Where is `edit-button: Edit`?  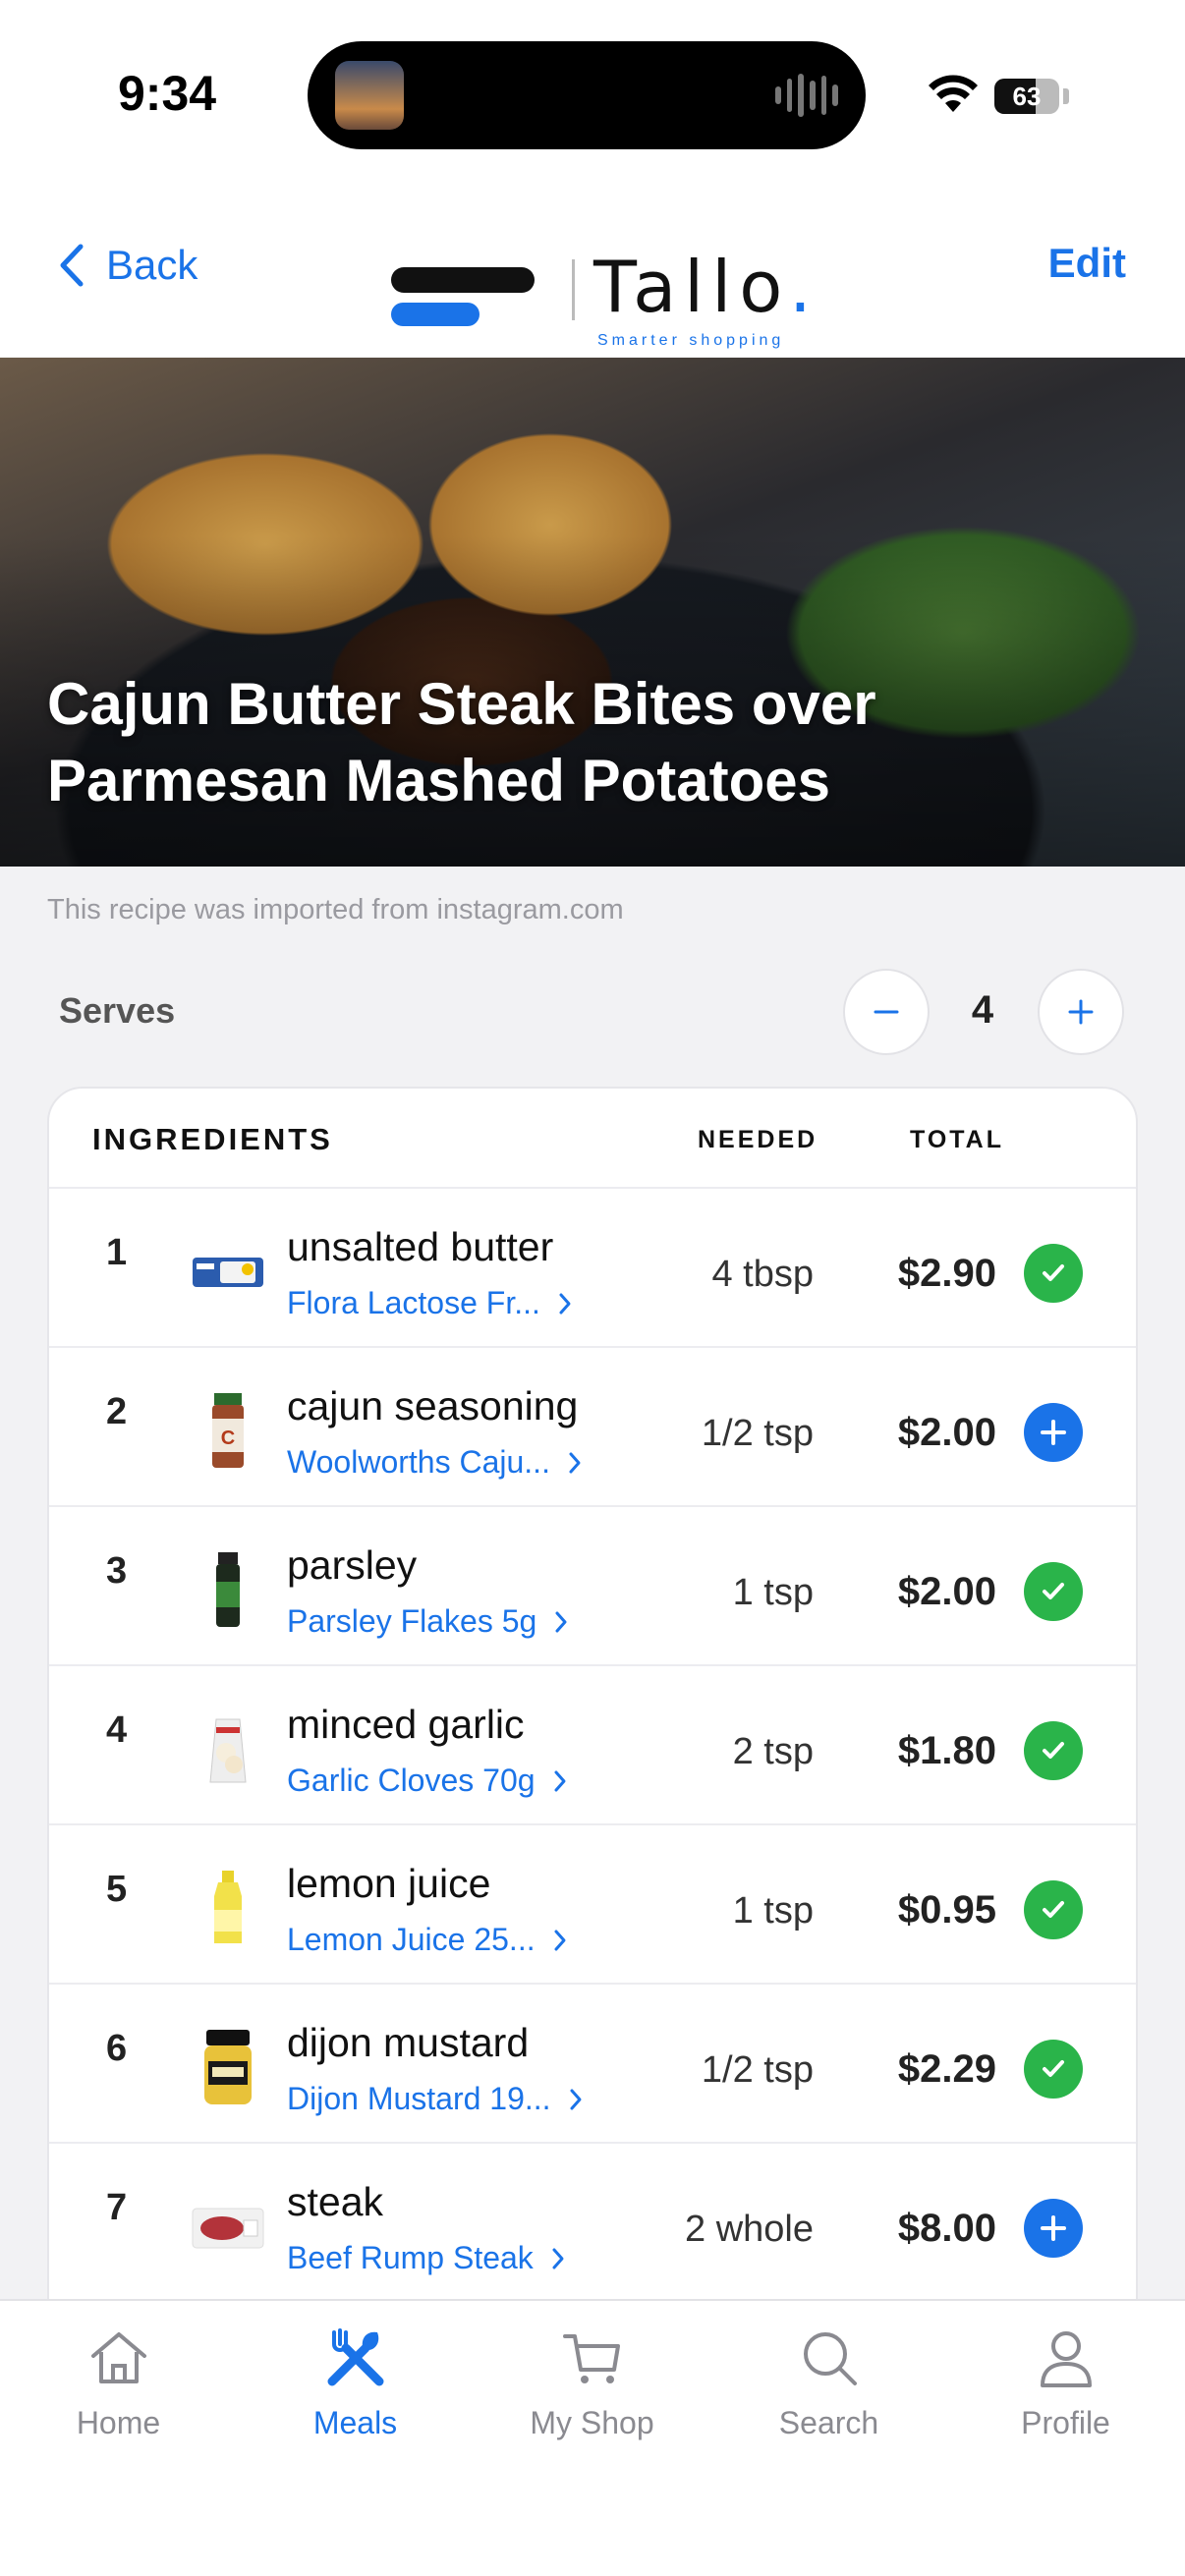 edit-button: Edit is located at coordinates (1087, 263).